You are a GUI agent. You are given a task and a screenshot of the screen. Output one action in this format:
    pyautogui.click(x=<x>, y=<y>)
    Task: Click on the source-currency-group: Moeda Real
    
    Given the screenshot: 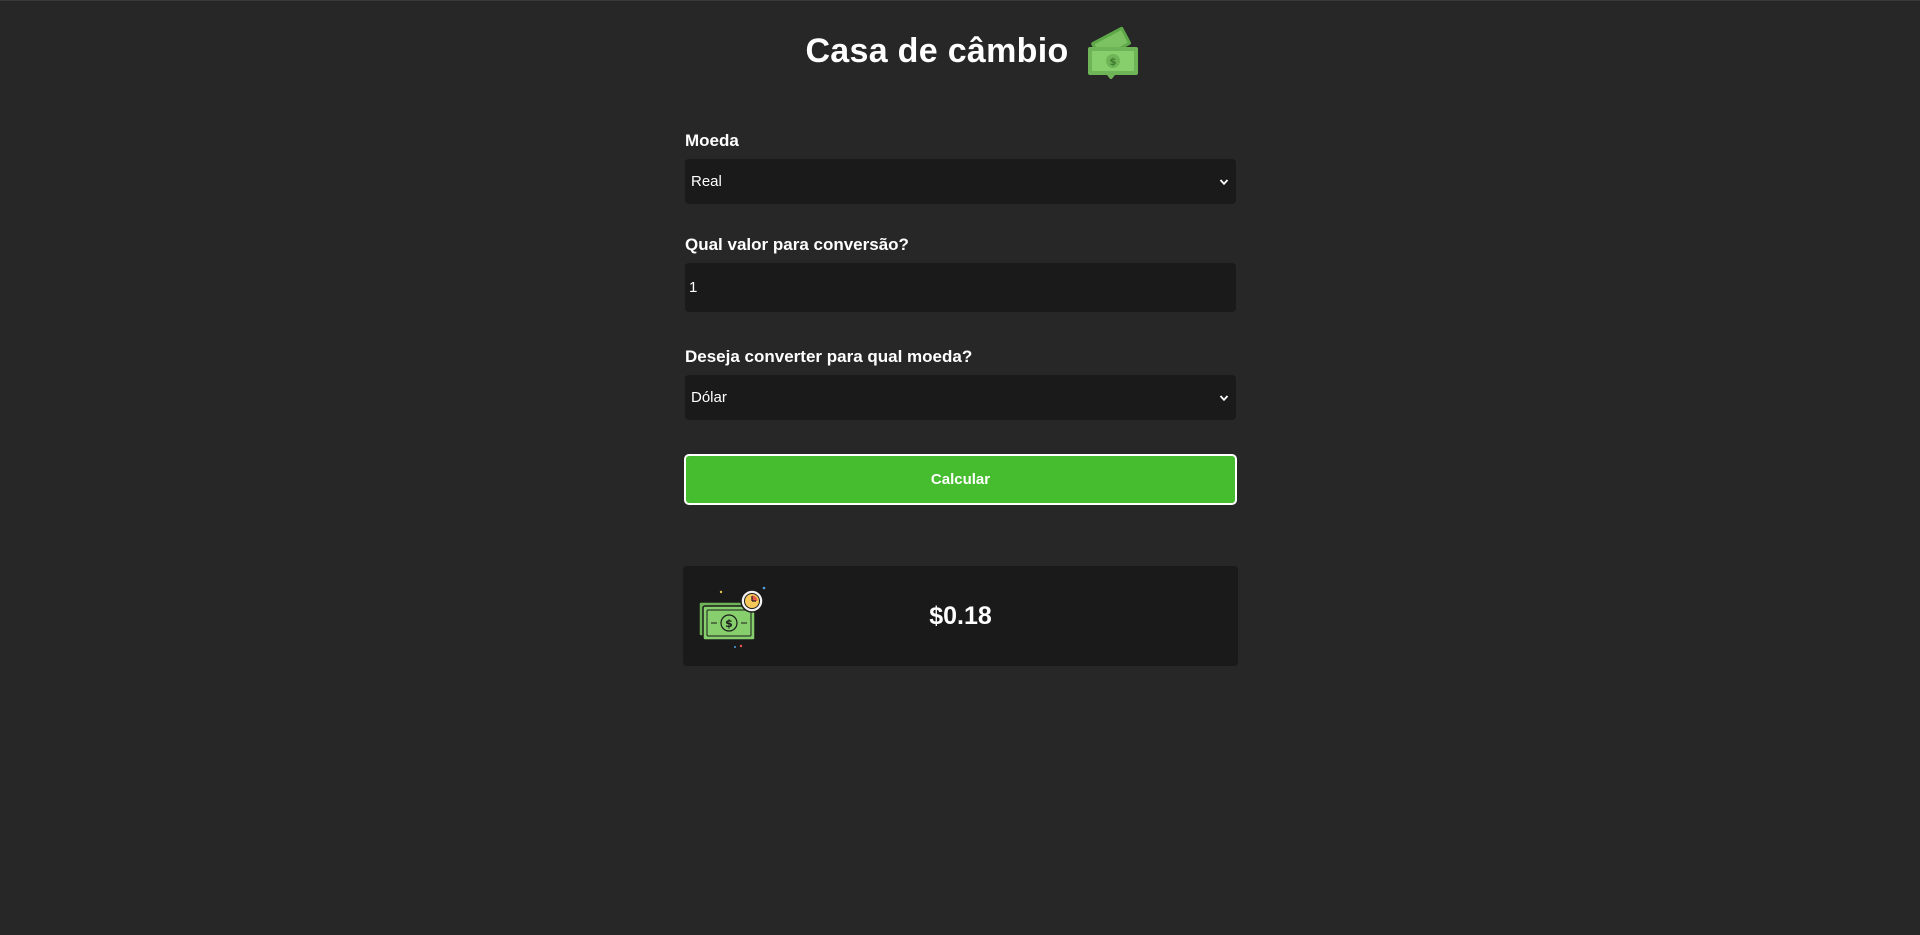 What is the action you would take?
    pyautogui.click(x=960, y=167)
    